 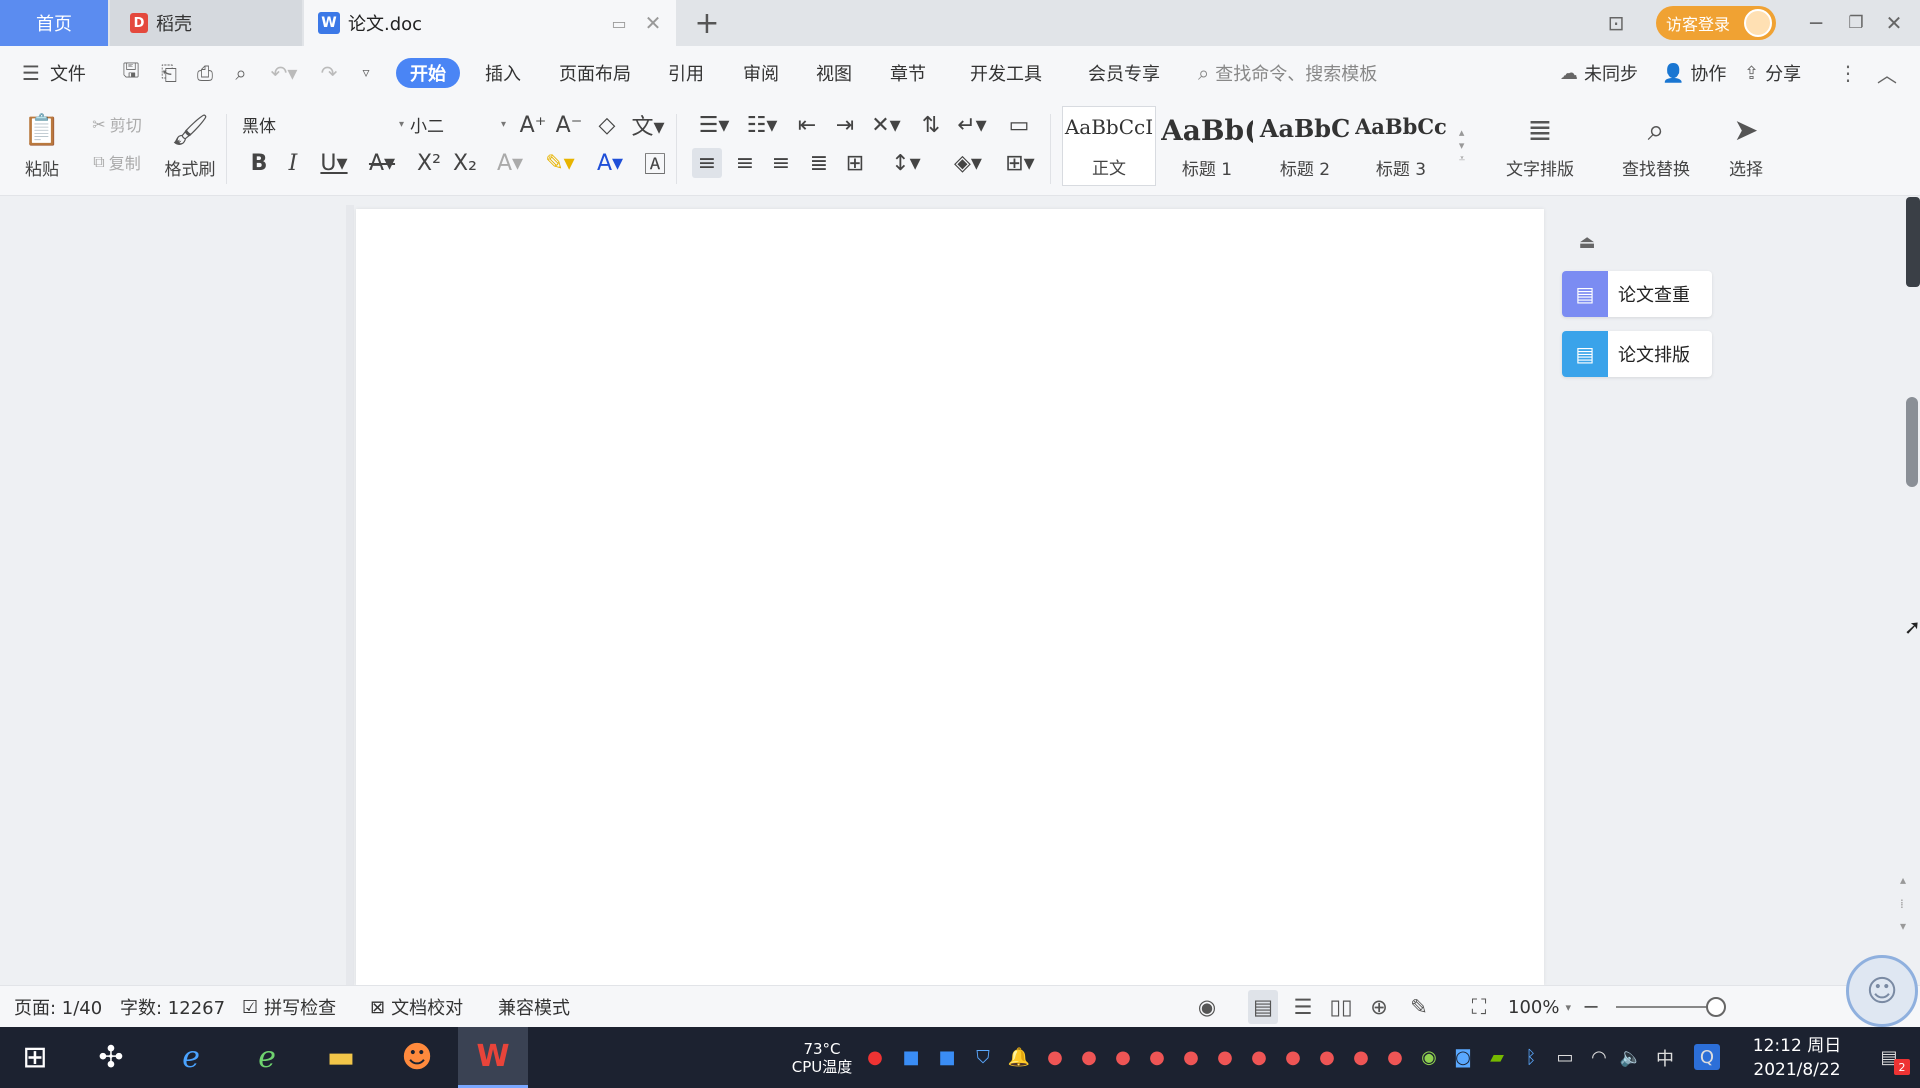 I want to click on superscript-icon: X², so click(x=429, y=163).